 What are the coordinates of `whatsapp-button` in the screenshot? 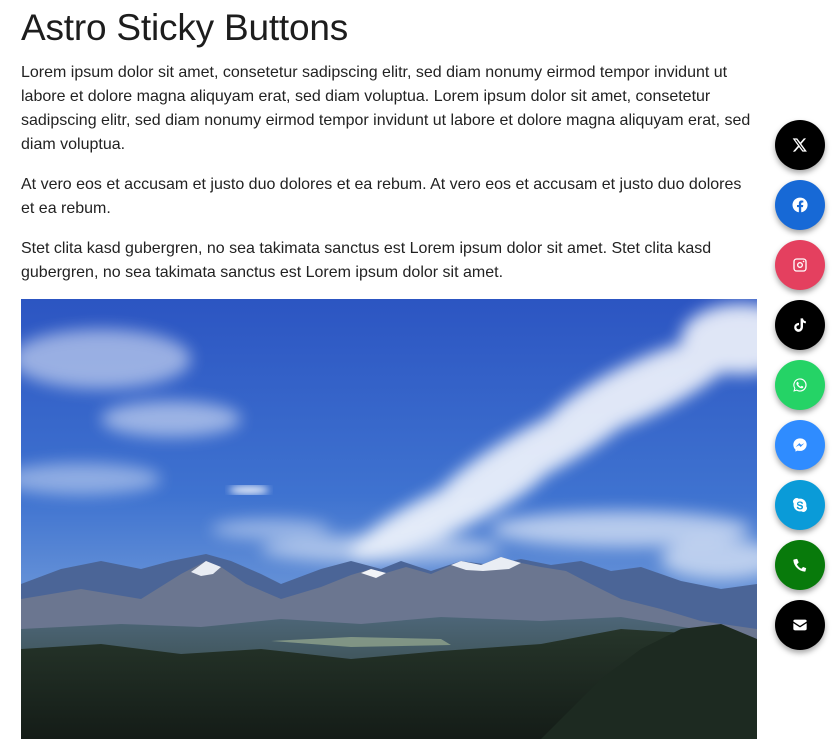 It's located at (800, 385).